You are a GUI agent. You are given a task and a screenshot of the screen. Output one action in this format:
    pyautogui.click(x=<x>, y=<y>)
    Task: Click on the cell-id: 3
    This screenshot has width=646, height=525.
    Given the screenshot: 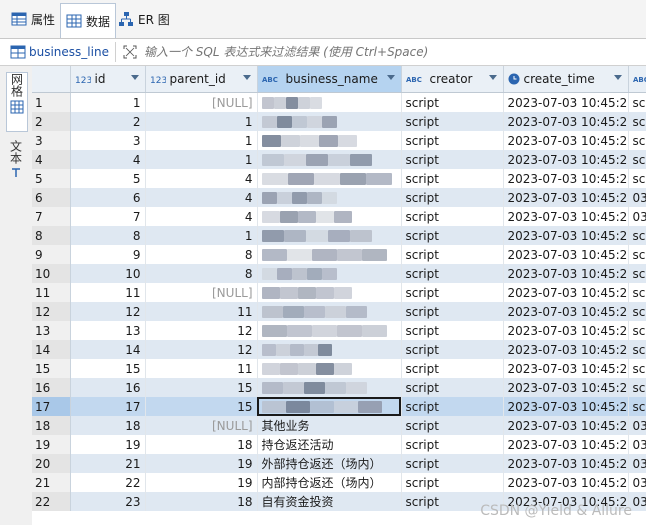 What is the action you would take?
    pyautogui.click(x=108, y=140)
    